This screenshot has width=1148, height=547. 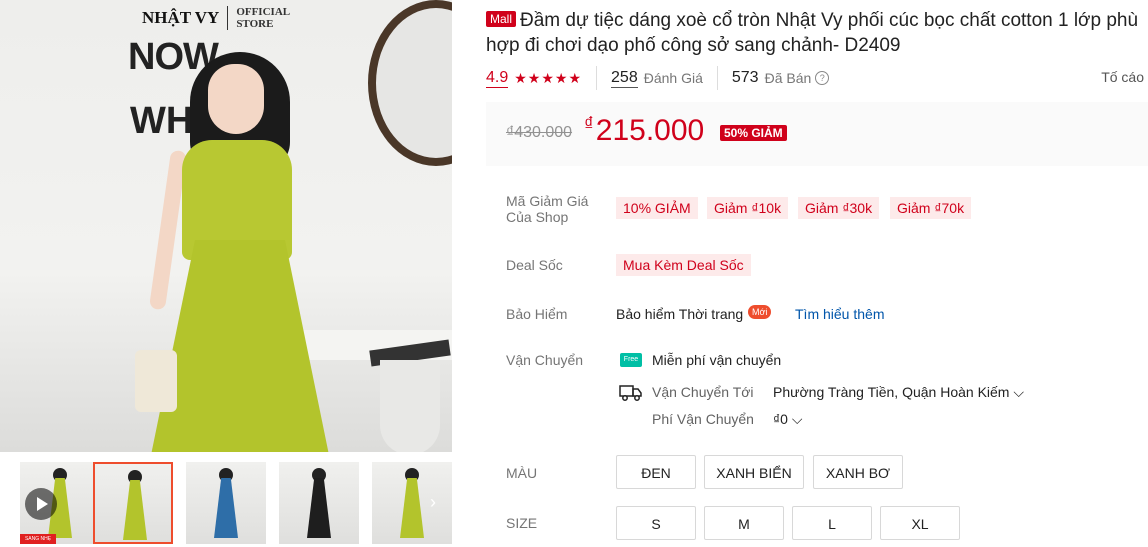 I want to click on ship-to-select: Phường Tràng Tiền, Quận Hoàn Kiếm ⌵, so click(x=898, y=392).